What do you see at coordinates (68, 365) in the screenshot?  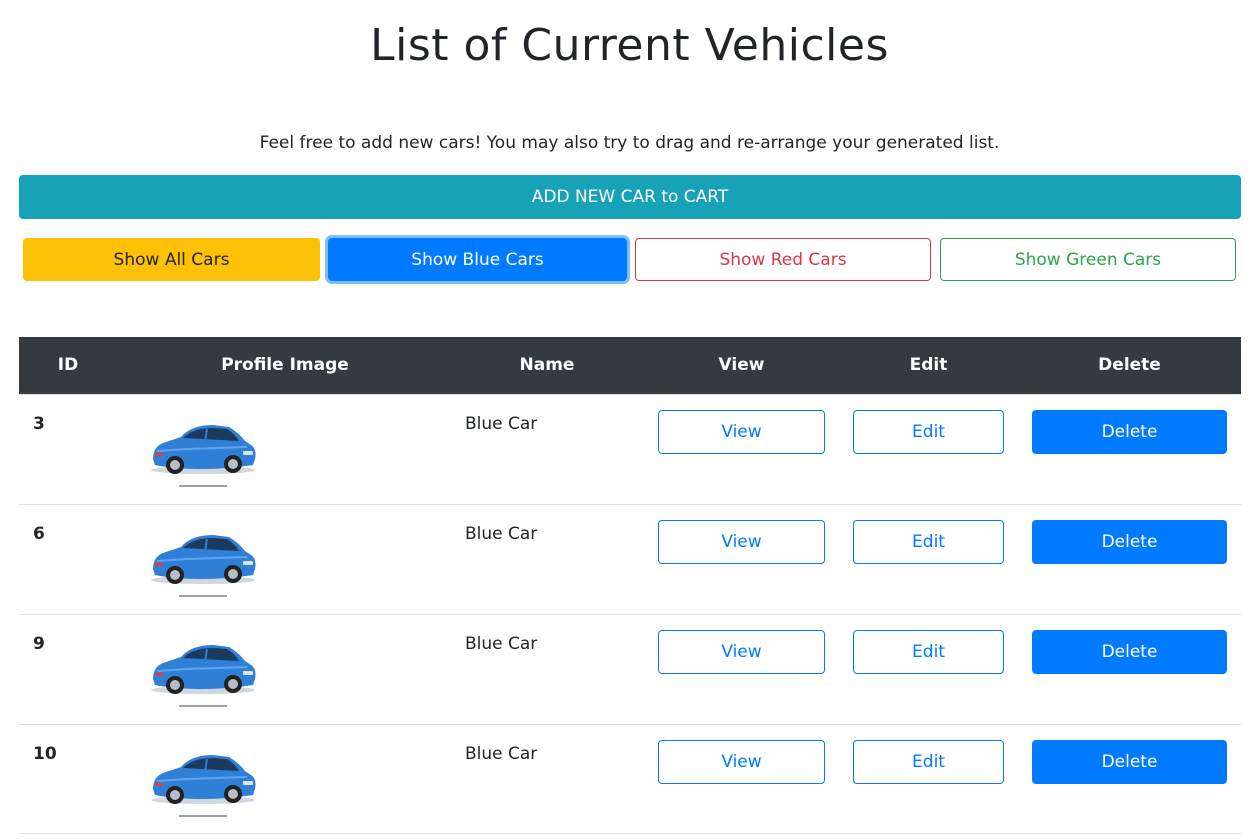 I see `header-id: ID` at bounding box center [68, 365].